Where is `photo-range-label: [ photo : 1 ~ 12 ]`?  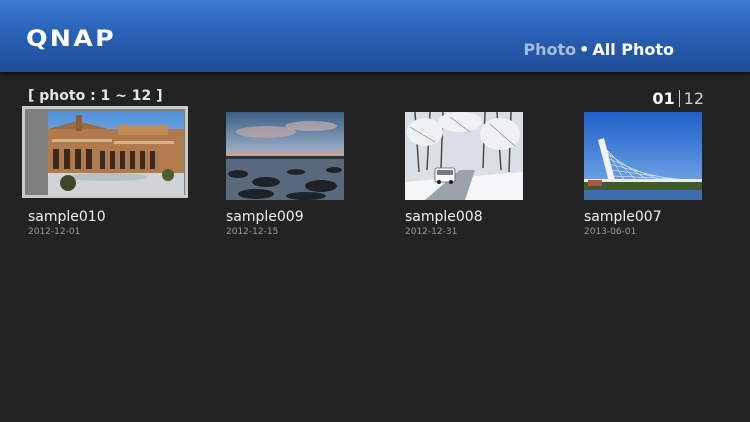 photo-range-label: [ photo : 1 ~ 12 ] is located at coordinates (95, 96).